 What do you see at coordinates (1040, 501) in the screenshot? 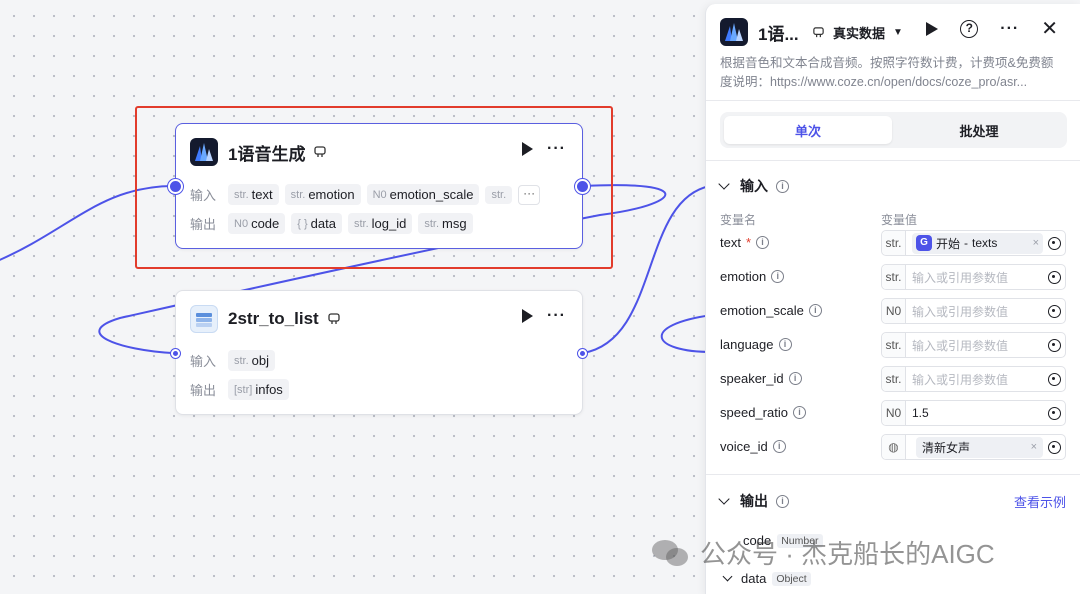
I see `view-example-link: 查看示例` at bounding box center [1040, 501].